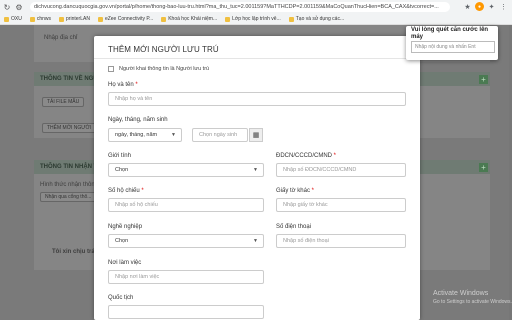 Image resolution: width=512 pixels, height=320 pixels. What do you see at coordinates (479, 6) in the screenshot?
I see `extension-icon: ●` at bounding box center [479, 6].